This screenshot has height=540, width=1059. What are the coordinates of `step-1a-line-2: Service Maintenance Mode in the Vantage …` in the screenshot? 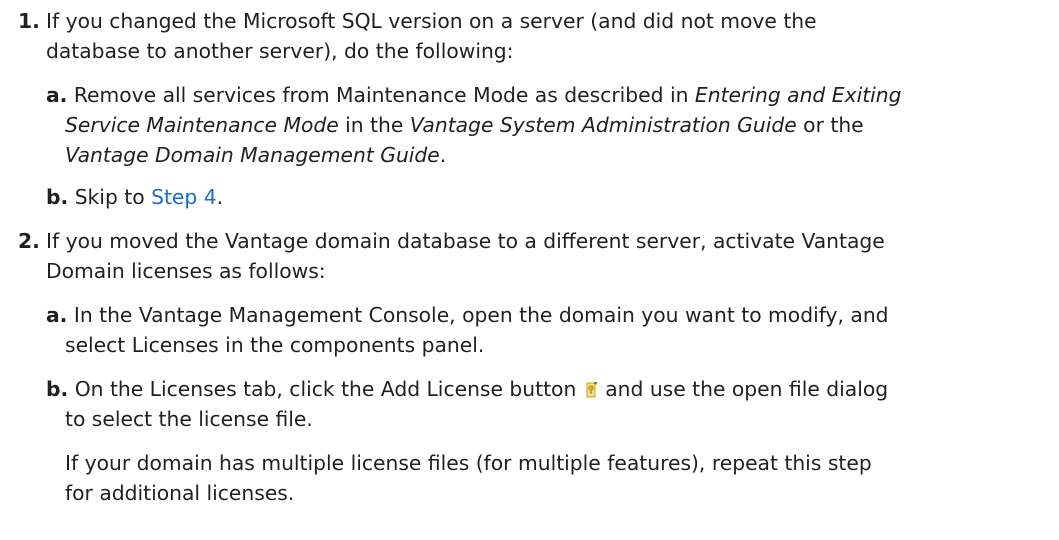 It's located at (464, 125).